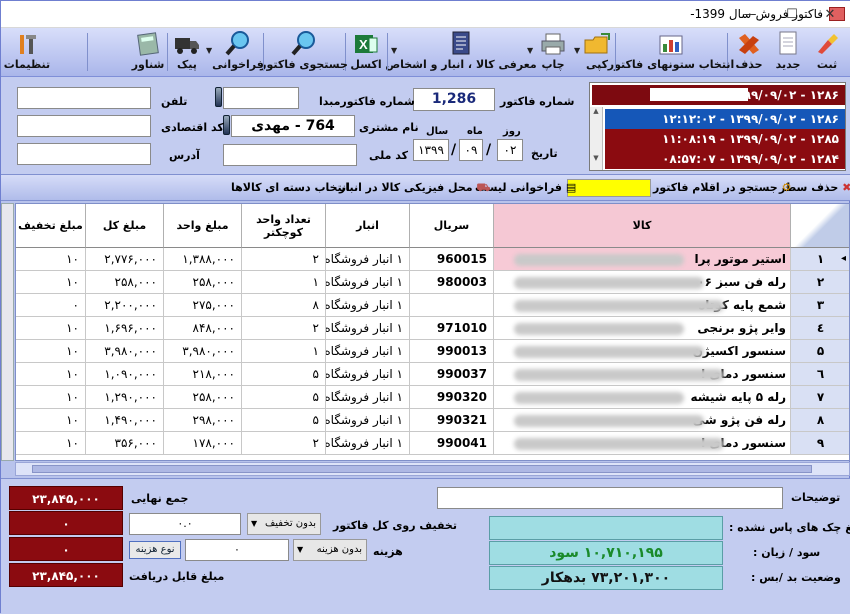  I want to click on notes-field, so click(610, 498).